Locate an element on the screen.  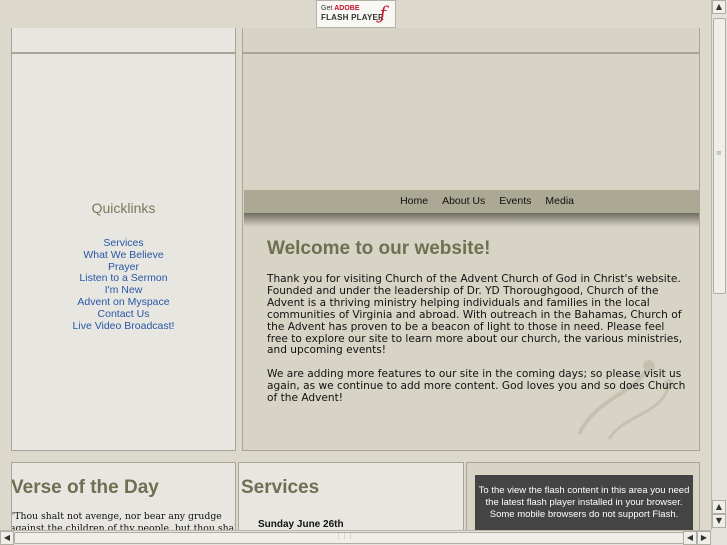
vertical-scroll-thumb: ≡ is located at coordinates (719, 156).